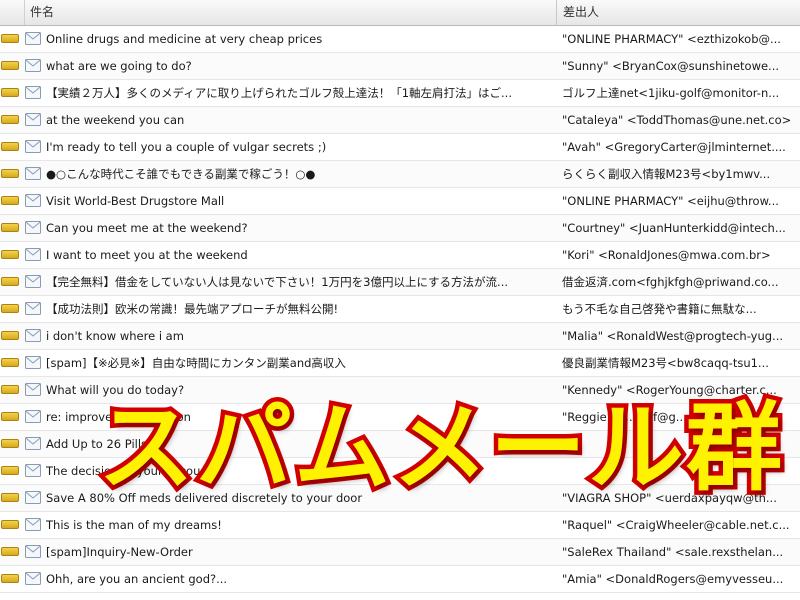  What do you see at coordinates (12, 12) in the screenshot?
I see `flag-column-header` at bounding box center [12, 12].